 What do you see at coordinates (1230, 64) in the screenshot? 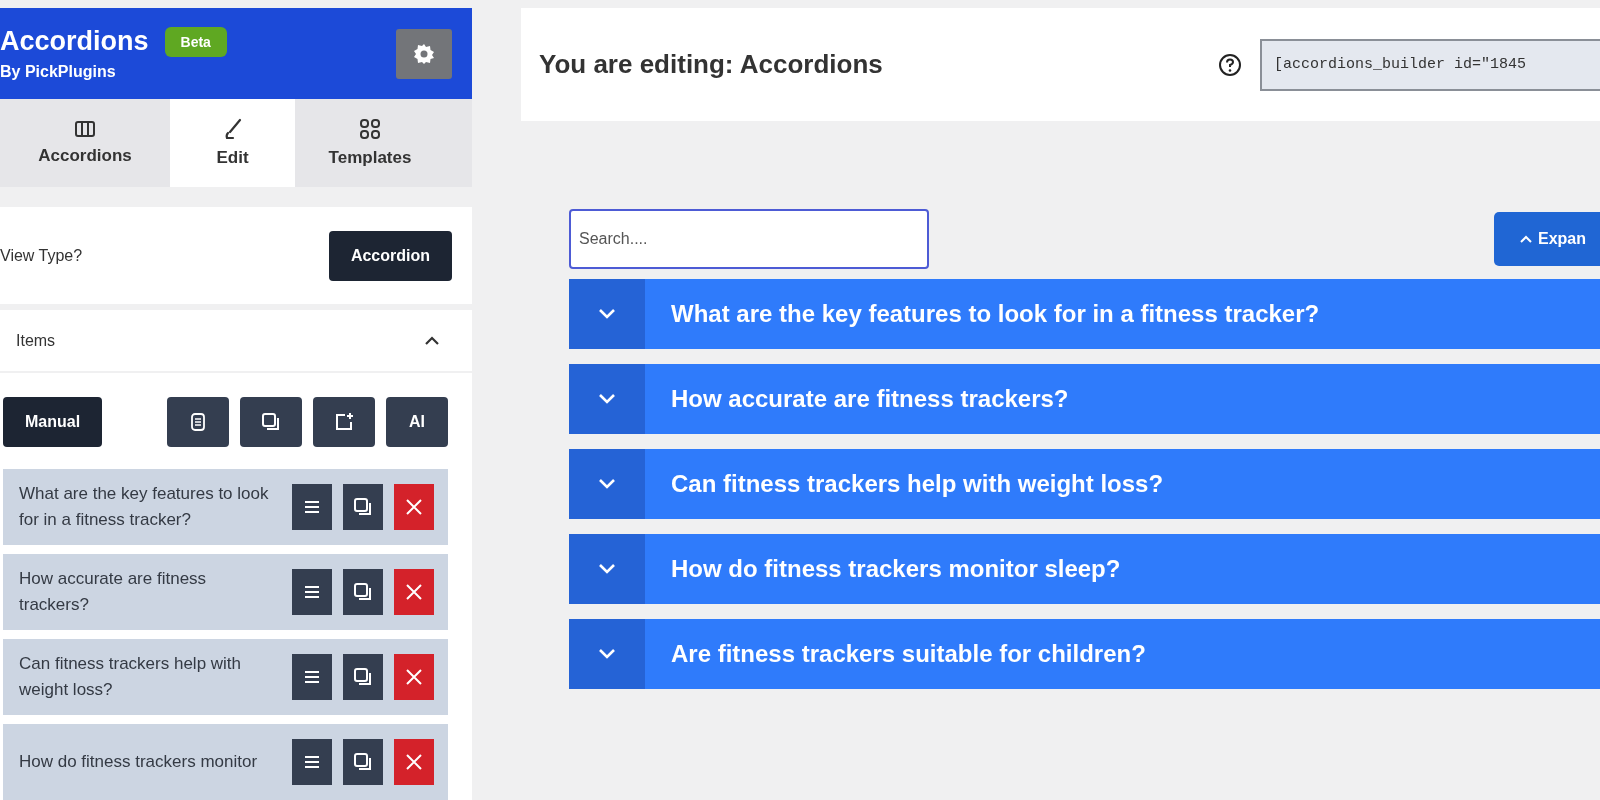
I see `help-icon` at bounding box center [1230, 64].